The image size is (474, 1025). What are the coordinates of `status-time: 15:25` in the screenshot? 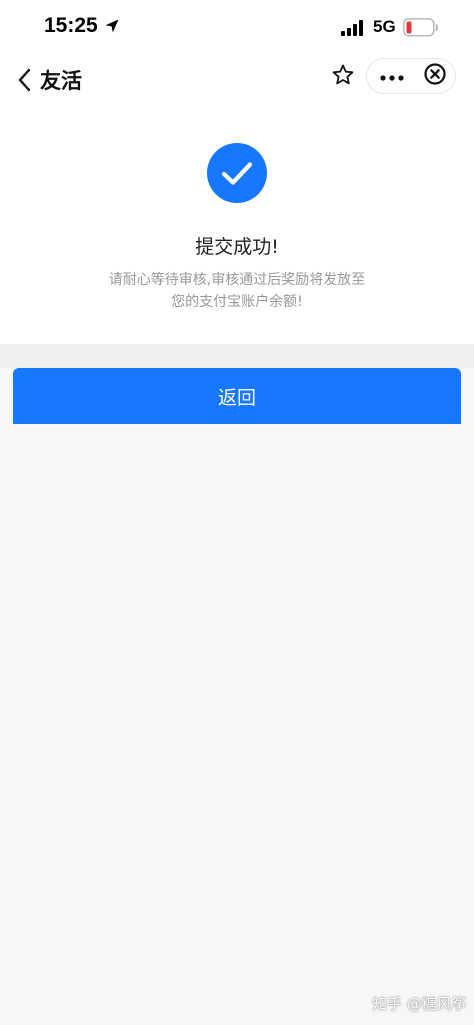 It's located at (71, 25).